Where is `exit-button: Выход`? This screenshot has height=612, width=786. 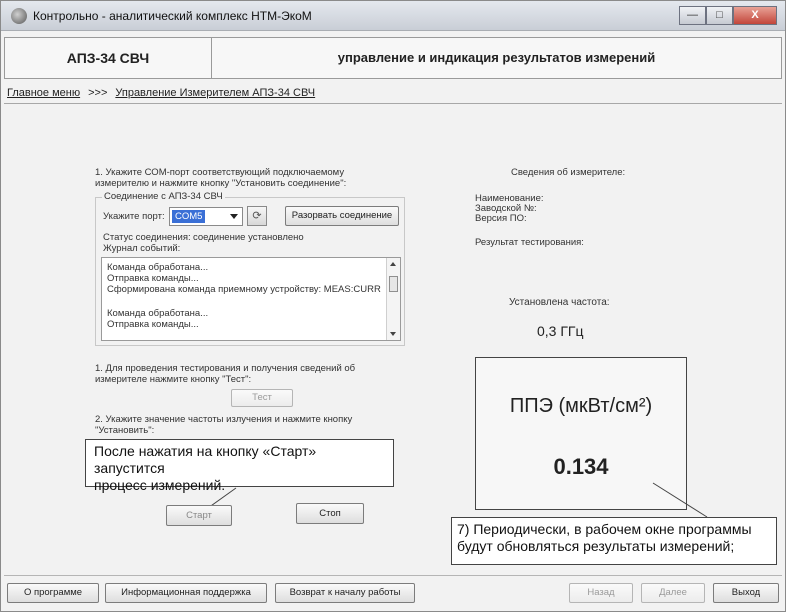 exit-button: Выход is located at coordinates (746, 593).